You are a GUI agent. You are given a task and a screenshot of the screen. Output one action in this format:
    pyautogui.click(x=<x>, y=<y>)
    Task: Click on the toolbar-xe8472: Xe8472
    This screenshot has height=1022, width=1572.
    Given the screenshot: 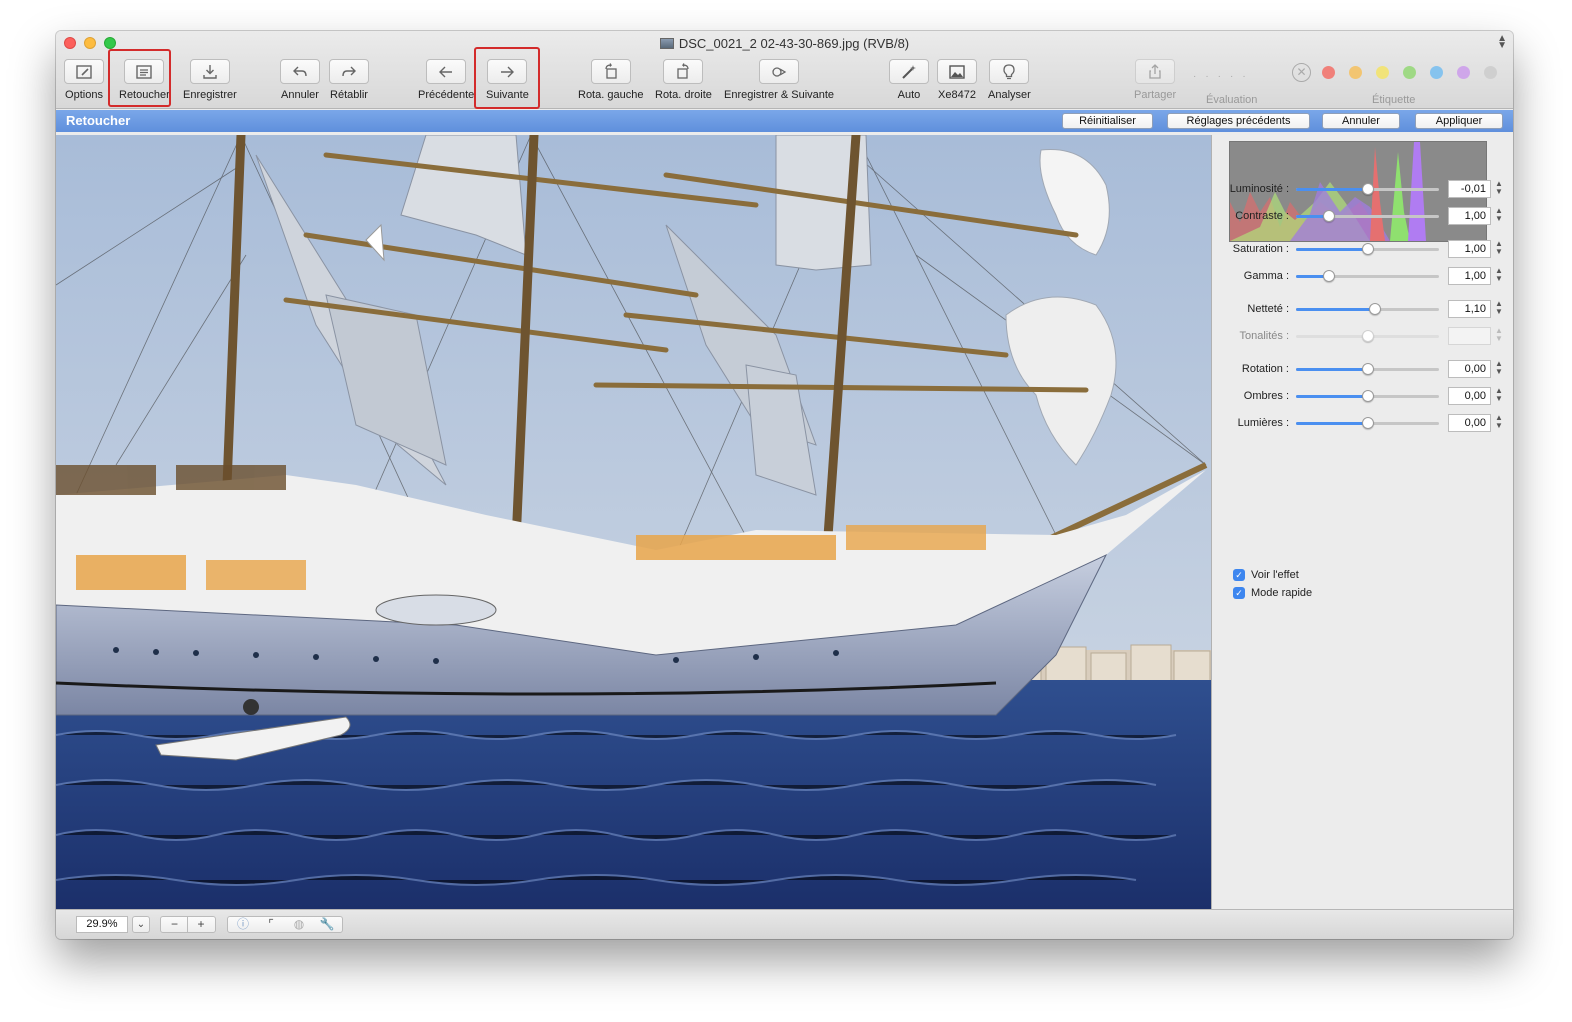 What is the action you would take?
    pyautogui.click(x=957, y=80)
    